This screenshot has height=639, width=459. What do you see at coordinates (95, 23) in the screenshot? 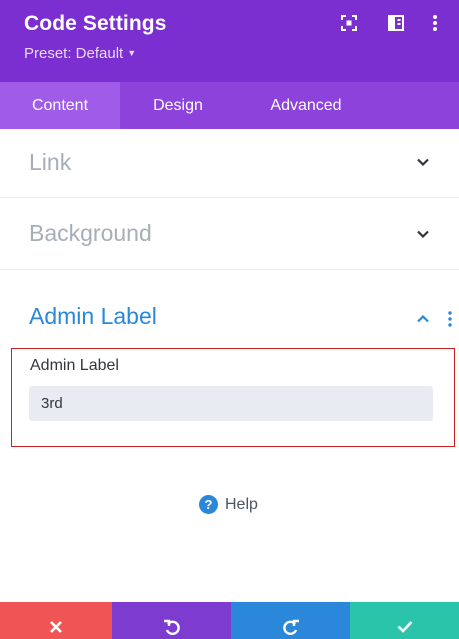
I see `modal-title: Code Settings` at bounding box center [95, 23].